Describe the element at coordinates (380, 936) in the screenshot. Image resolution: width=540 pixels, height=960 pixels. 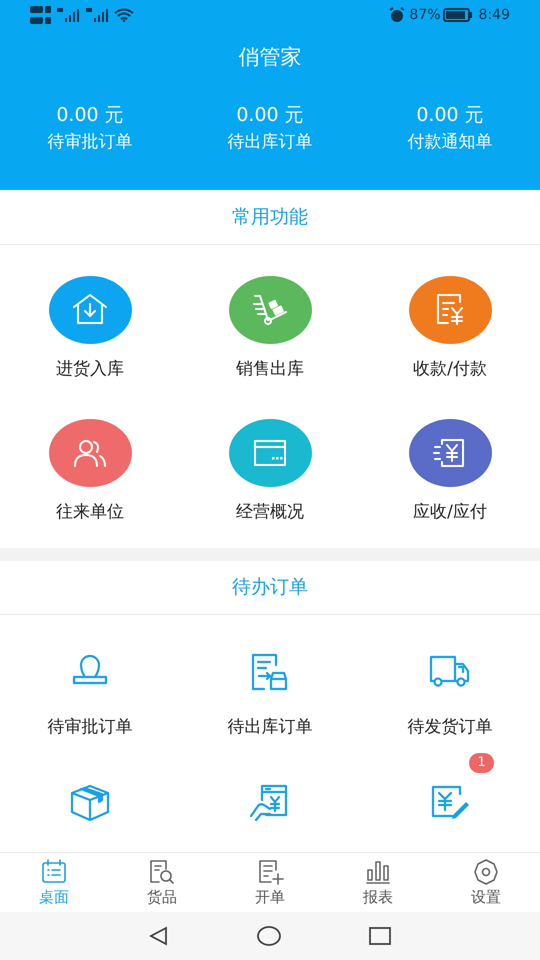
I see `recents-icon` at that location.